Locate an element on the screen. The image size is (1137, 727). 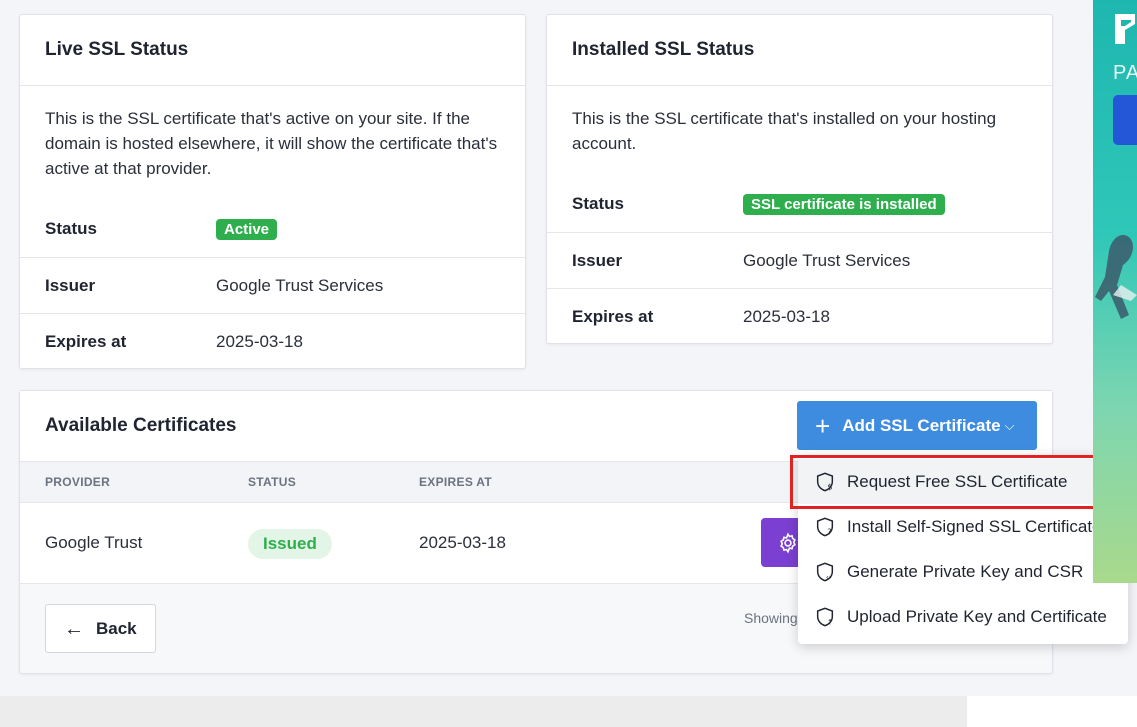
menu-item-generate-key-csr: ‹› Generate Private Key and CSR is located at coordinates (963, 571).